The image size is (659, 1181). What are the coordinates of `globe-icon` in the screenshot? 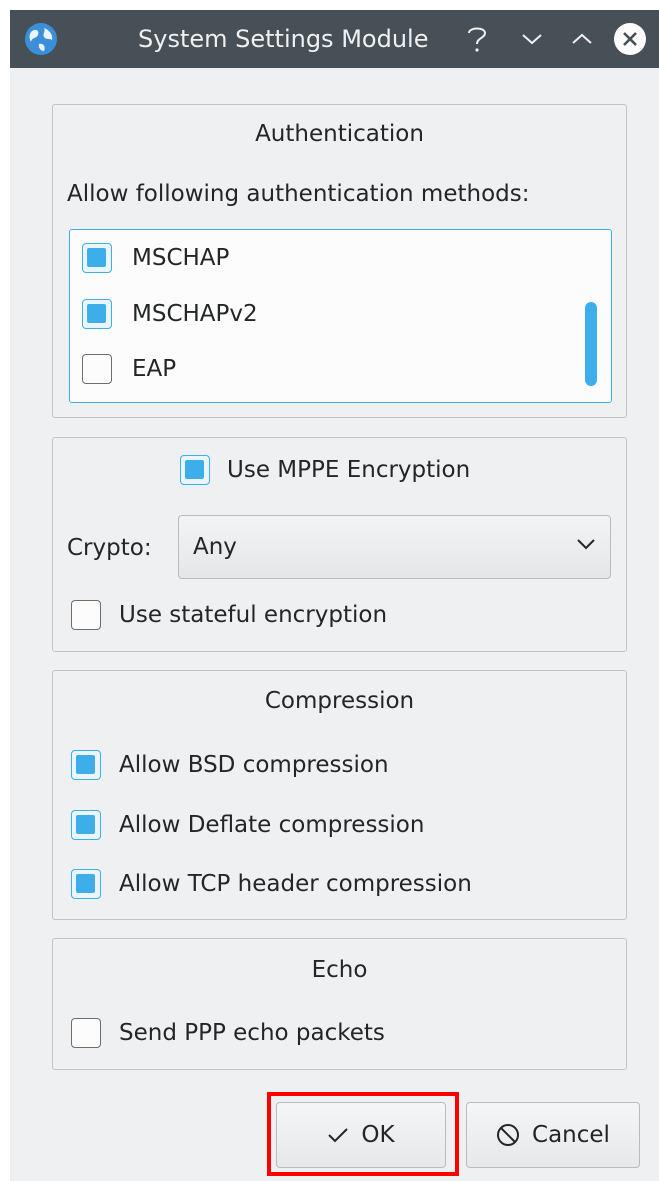 It's located at (41, 39).